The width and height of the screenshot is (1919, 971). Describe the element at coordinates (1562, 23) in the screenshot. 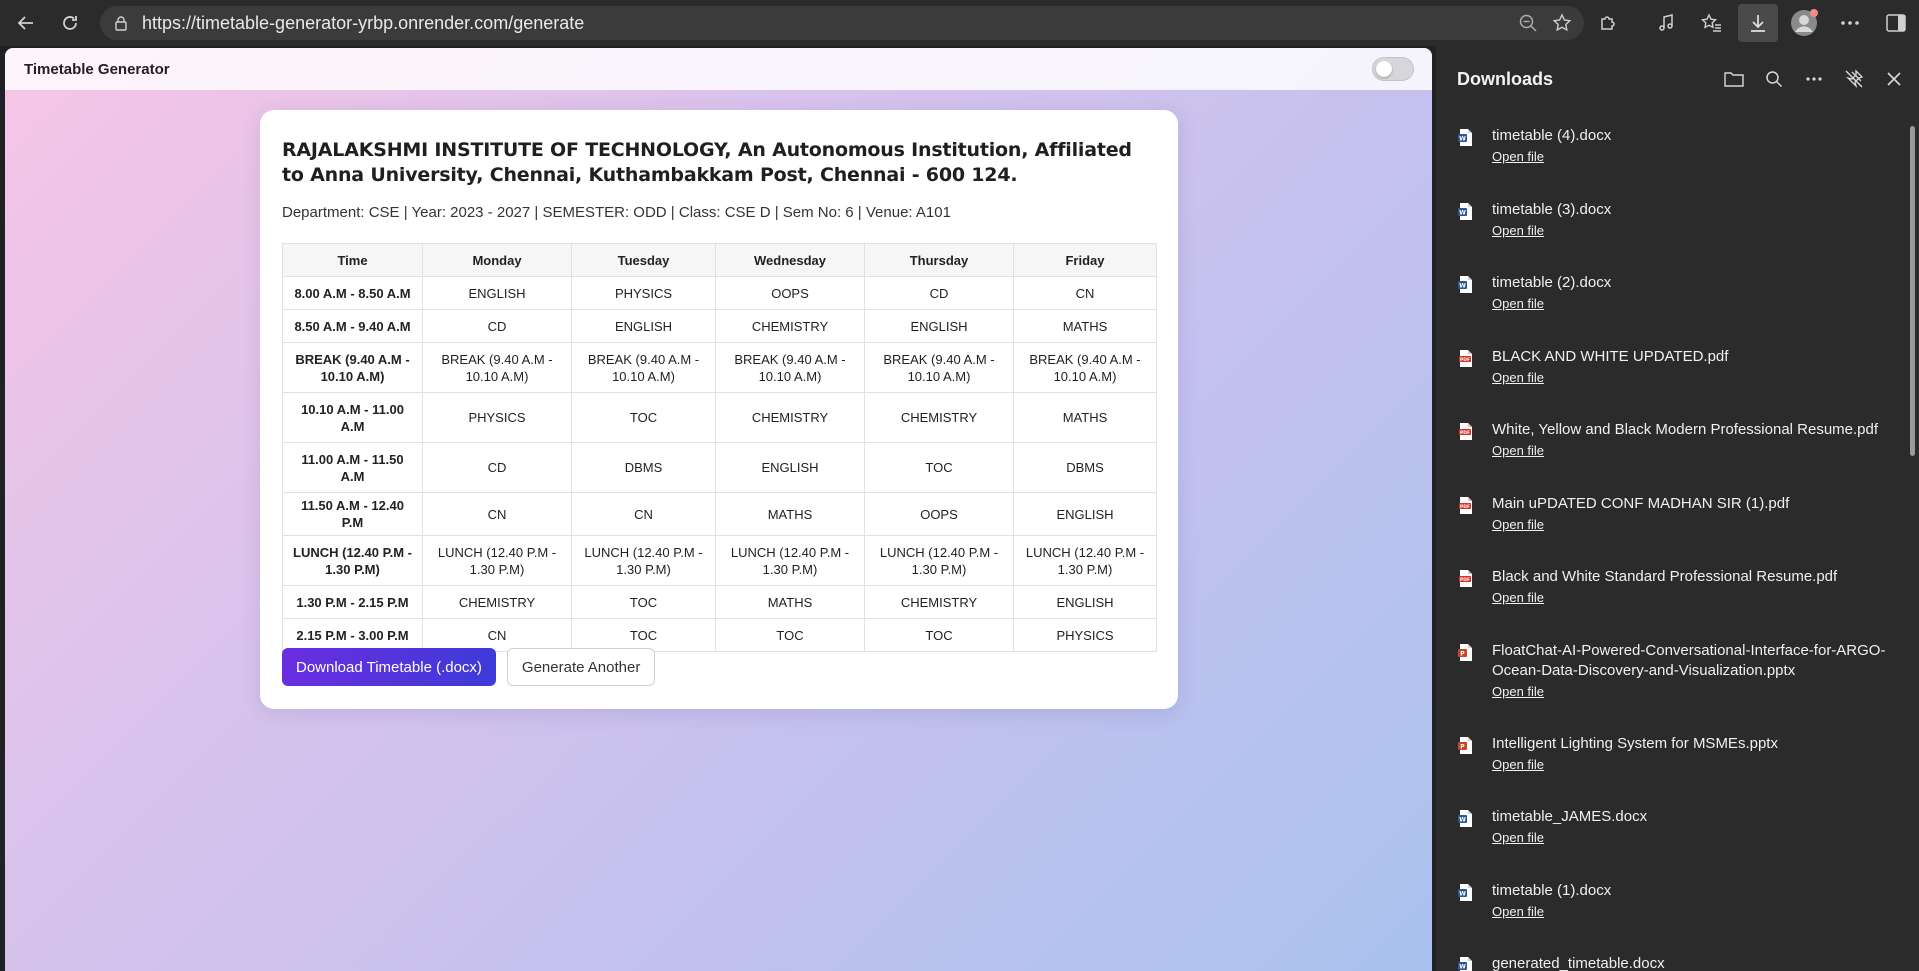

I see `favorite-star-icon` at that location.